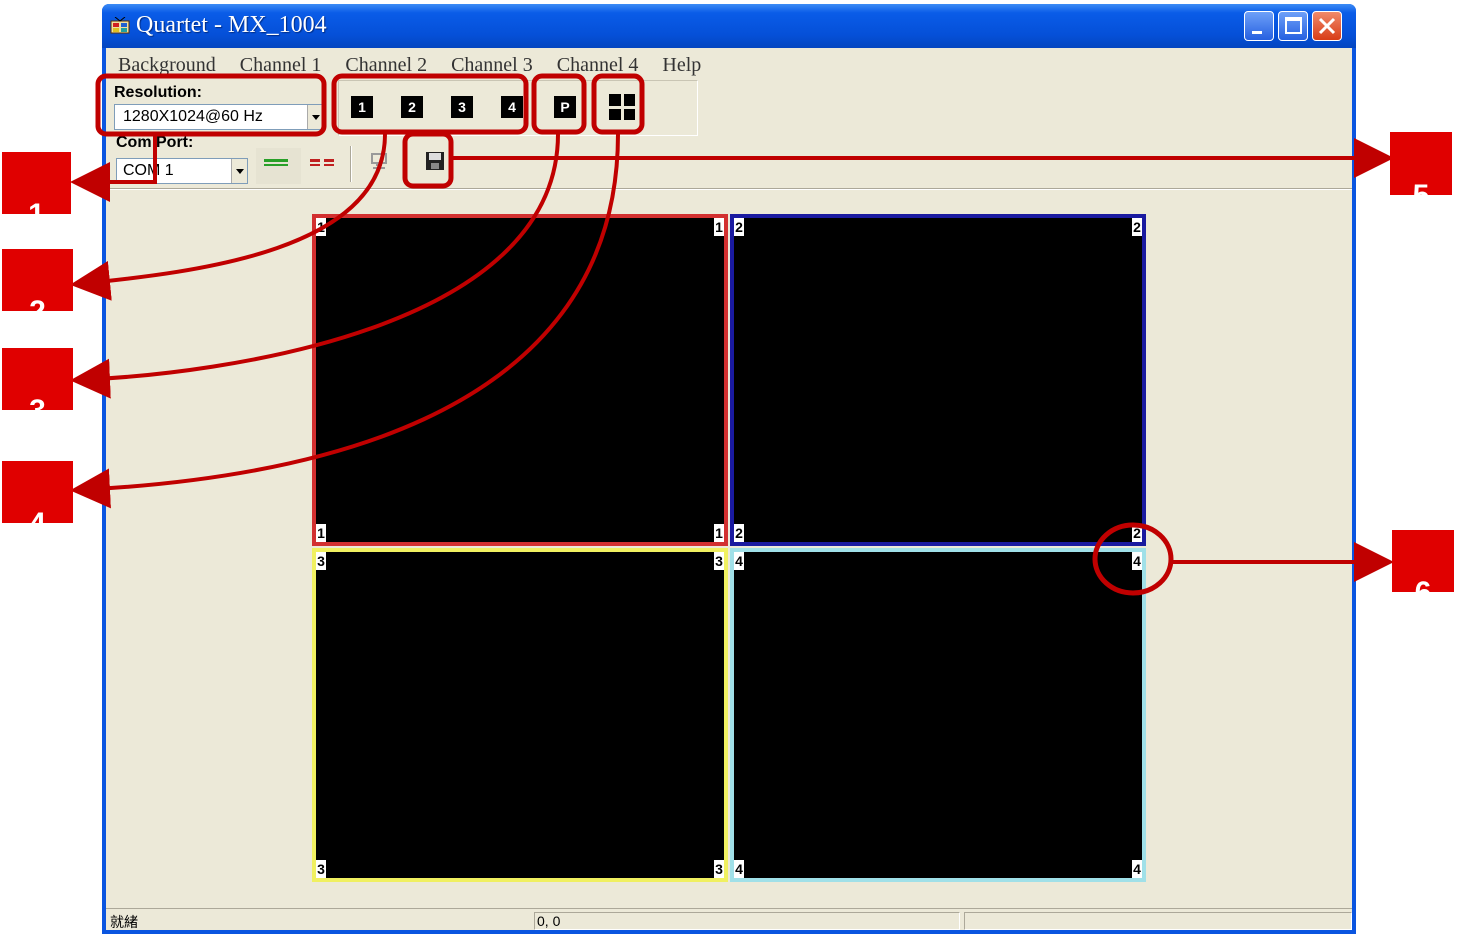 This screenshot has width=1461, height=936. I want to click on status-bar: 就緒 0, 0, so click(729, 919).